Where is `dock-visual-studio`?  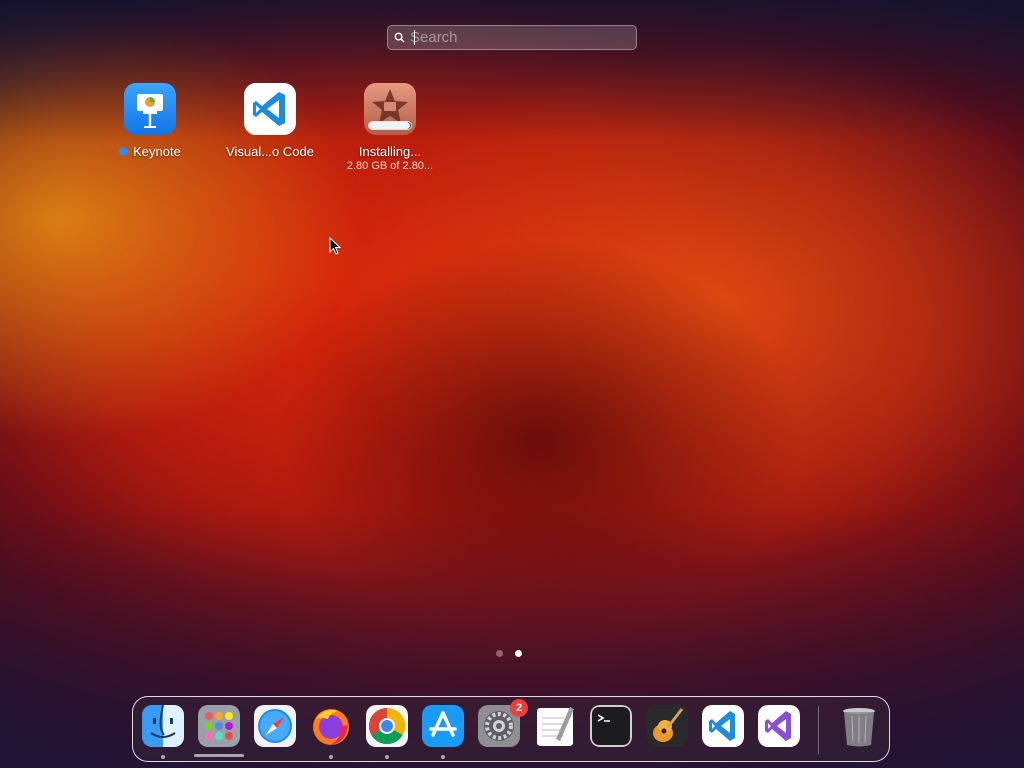 dock-visual-studio is located at coordinates (780, 727).